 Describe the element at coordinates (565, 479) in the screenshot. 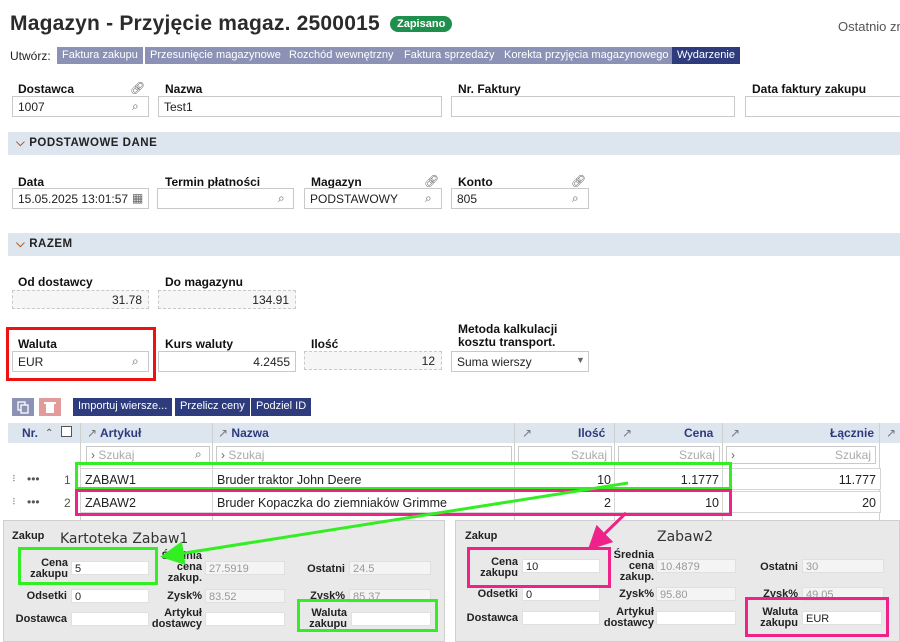

I see `row-1-quantity: 10` at that location.